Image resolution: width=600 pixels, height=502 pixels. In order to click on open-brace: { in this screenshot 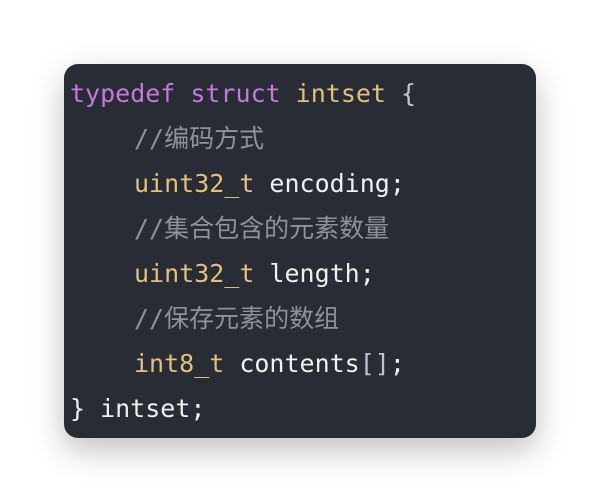, I will do `click(408, 93)`.